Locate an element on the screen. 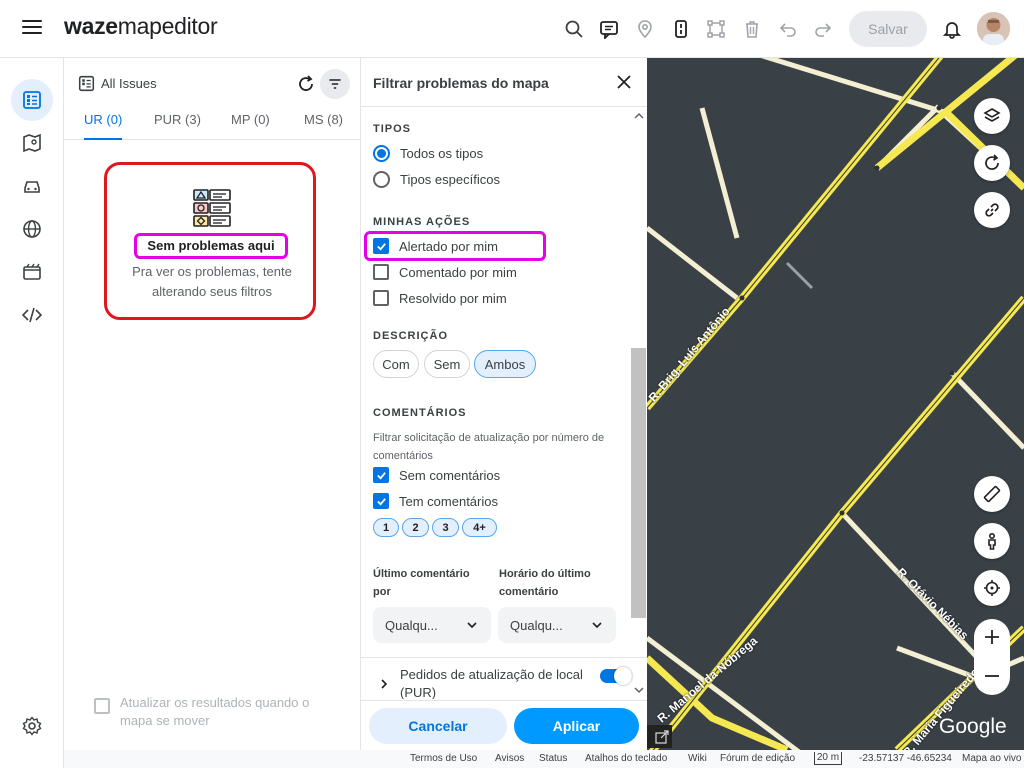 This screenshot has width=1024, height=768. comments-has: Tem comentários is located at coordinates (435, 501).